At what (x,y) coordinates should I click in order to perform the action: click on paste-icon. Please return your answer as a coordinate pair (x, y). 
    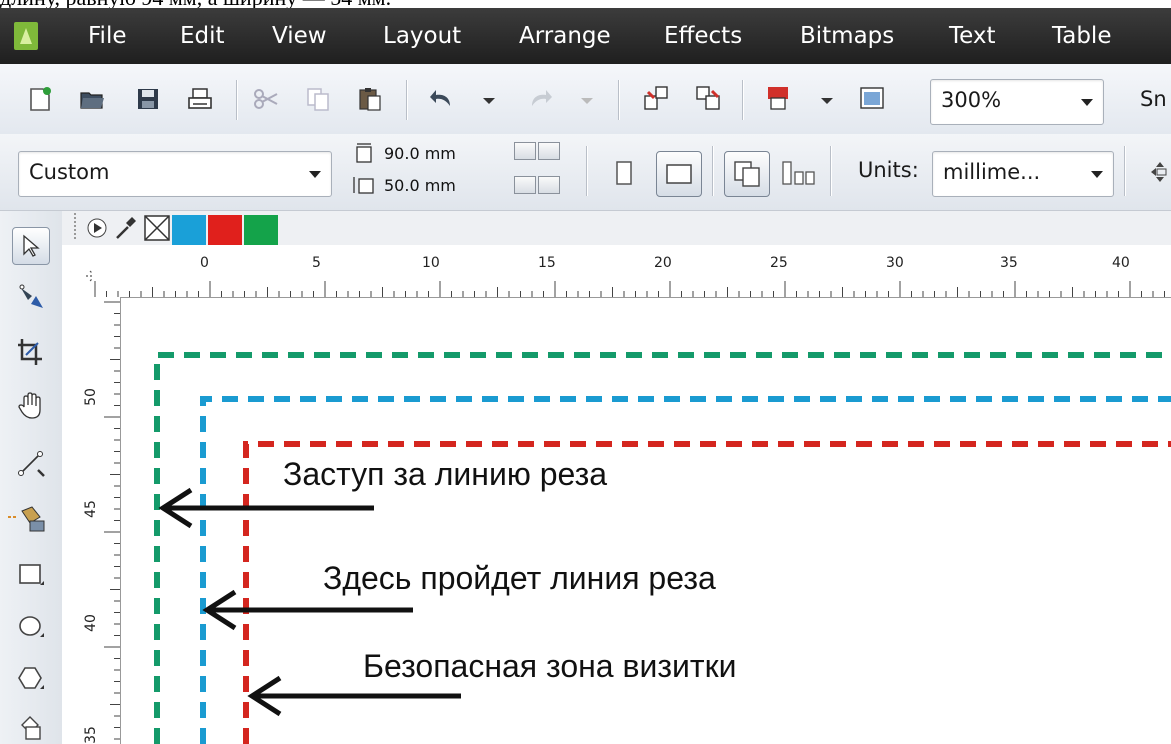
    Looking at the image, I should click on (370, 99).